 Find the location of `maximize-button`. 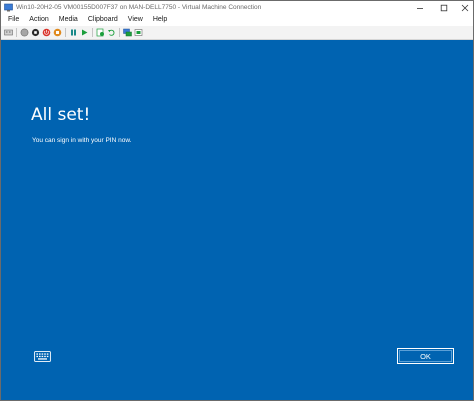

maximize-button is located at coordinates (443, 7).